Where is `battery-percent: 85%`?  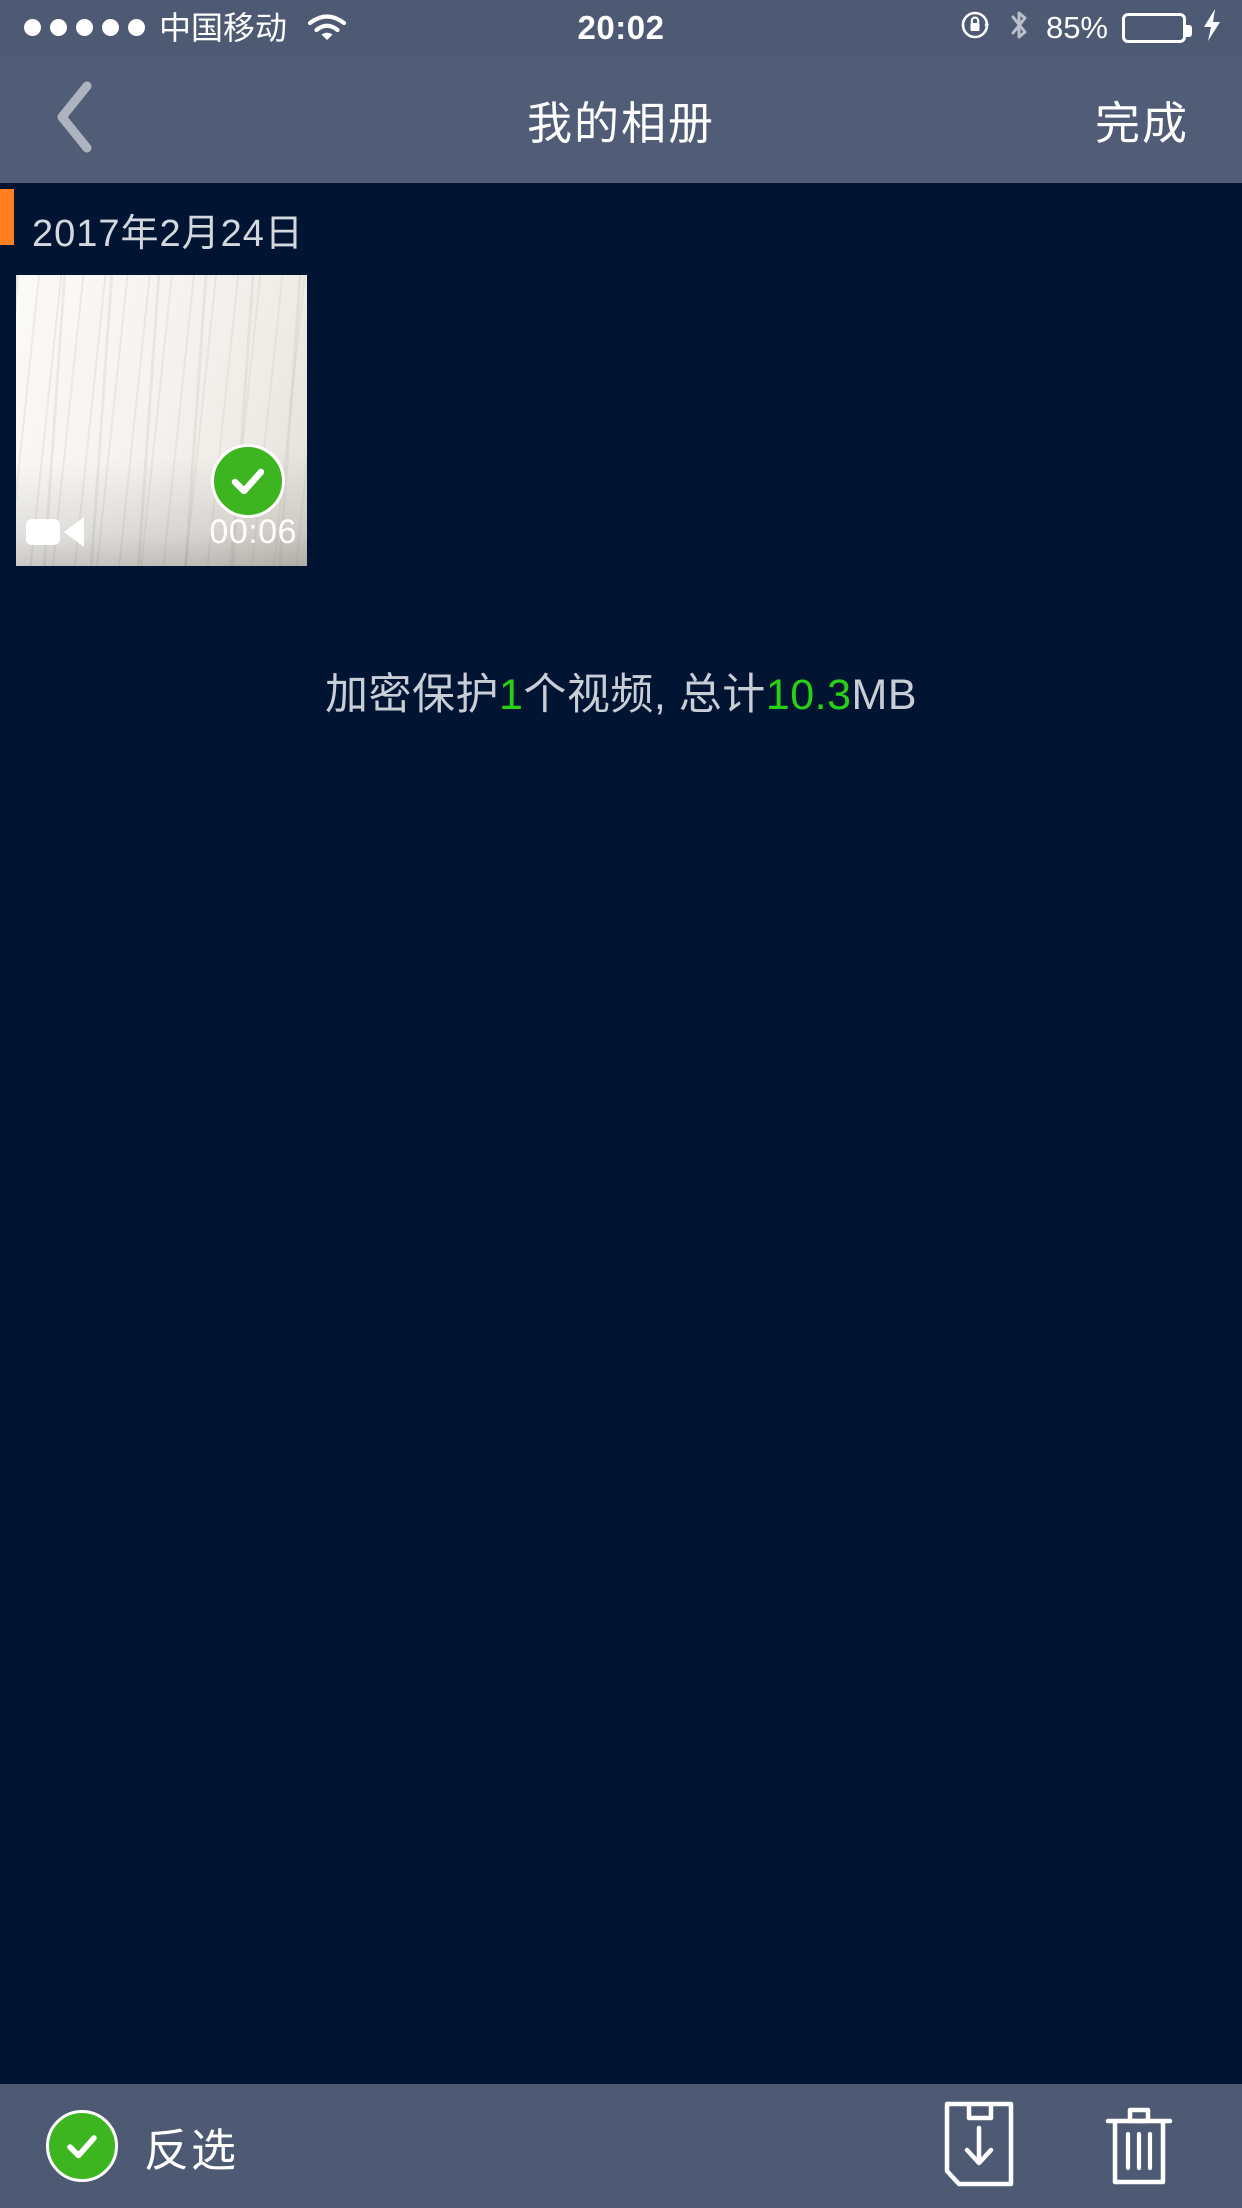 battery-percent: 85% is located at coordinates (1076, 27).